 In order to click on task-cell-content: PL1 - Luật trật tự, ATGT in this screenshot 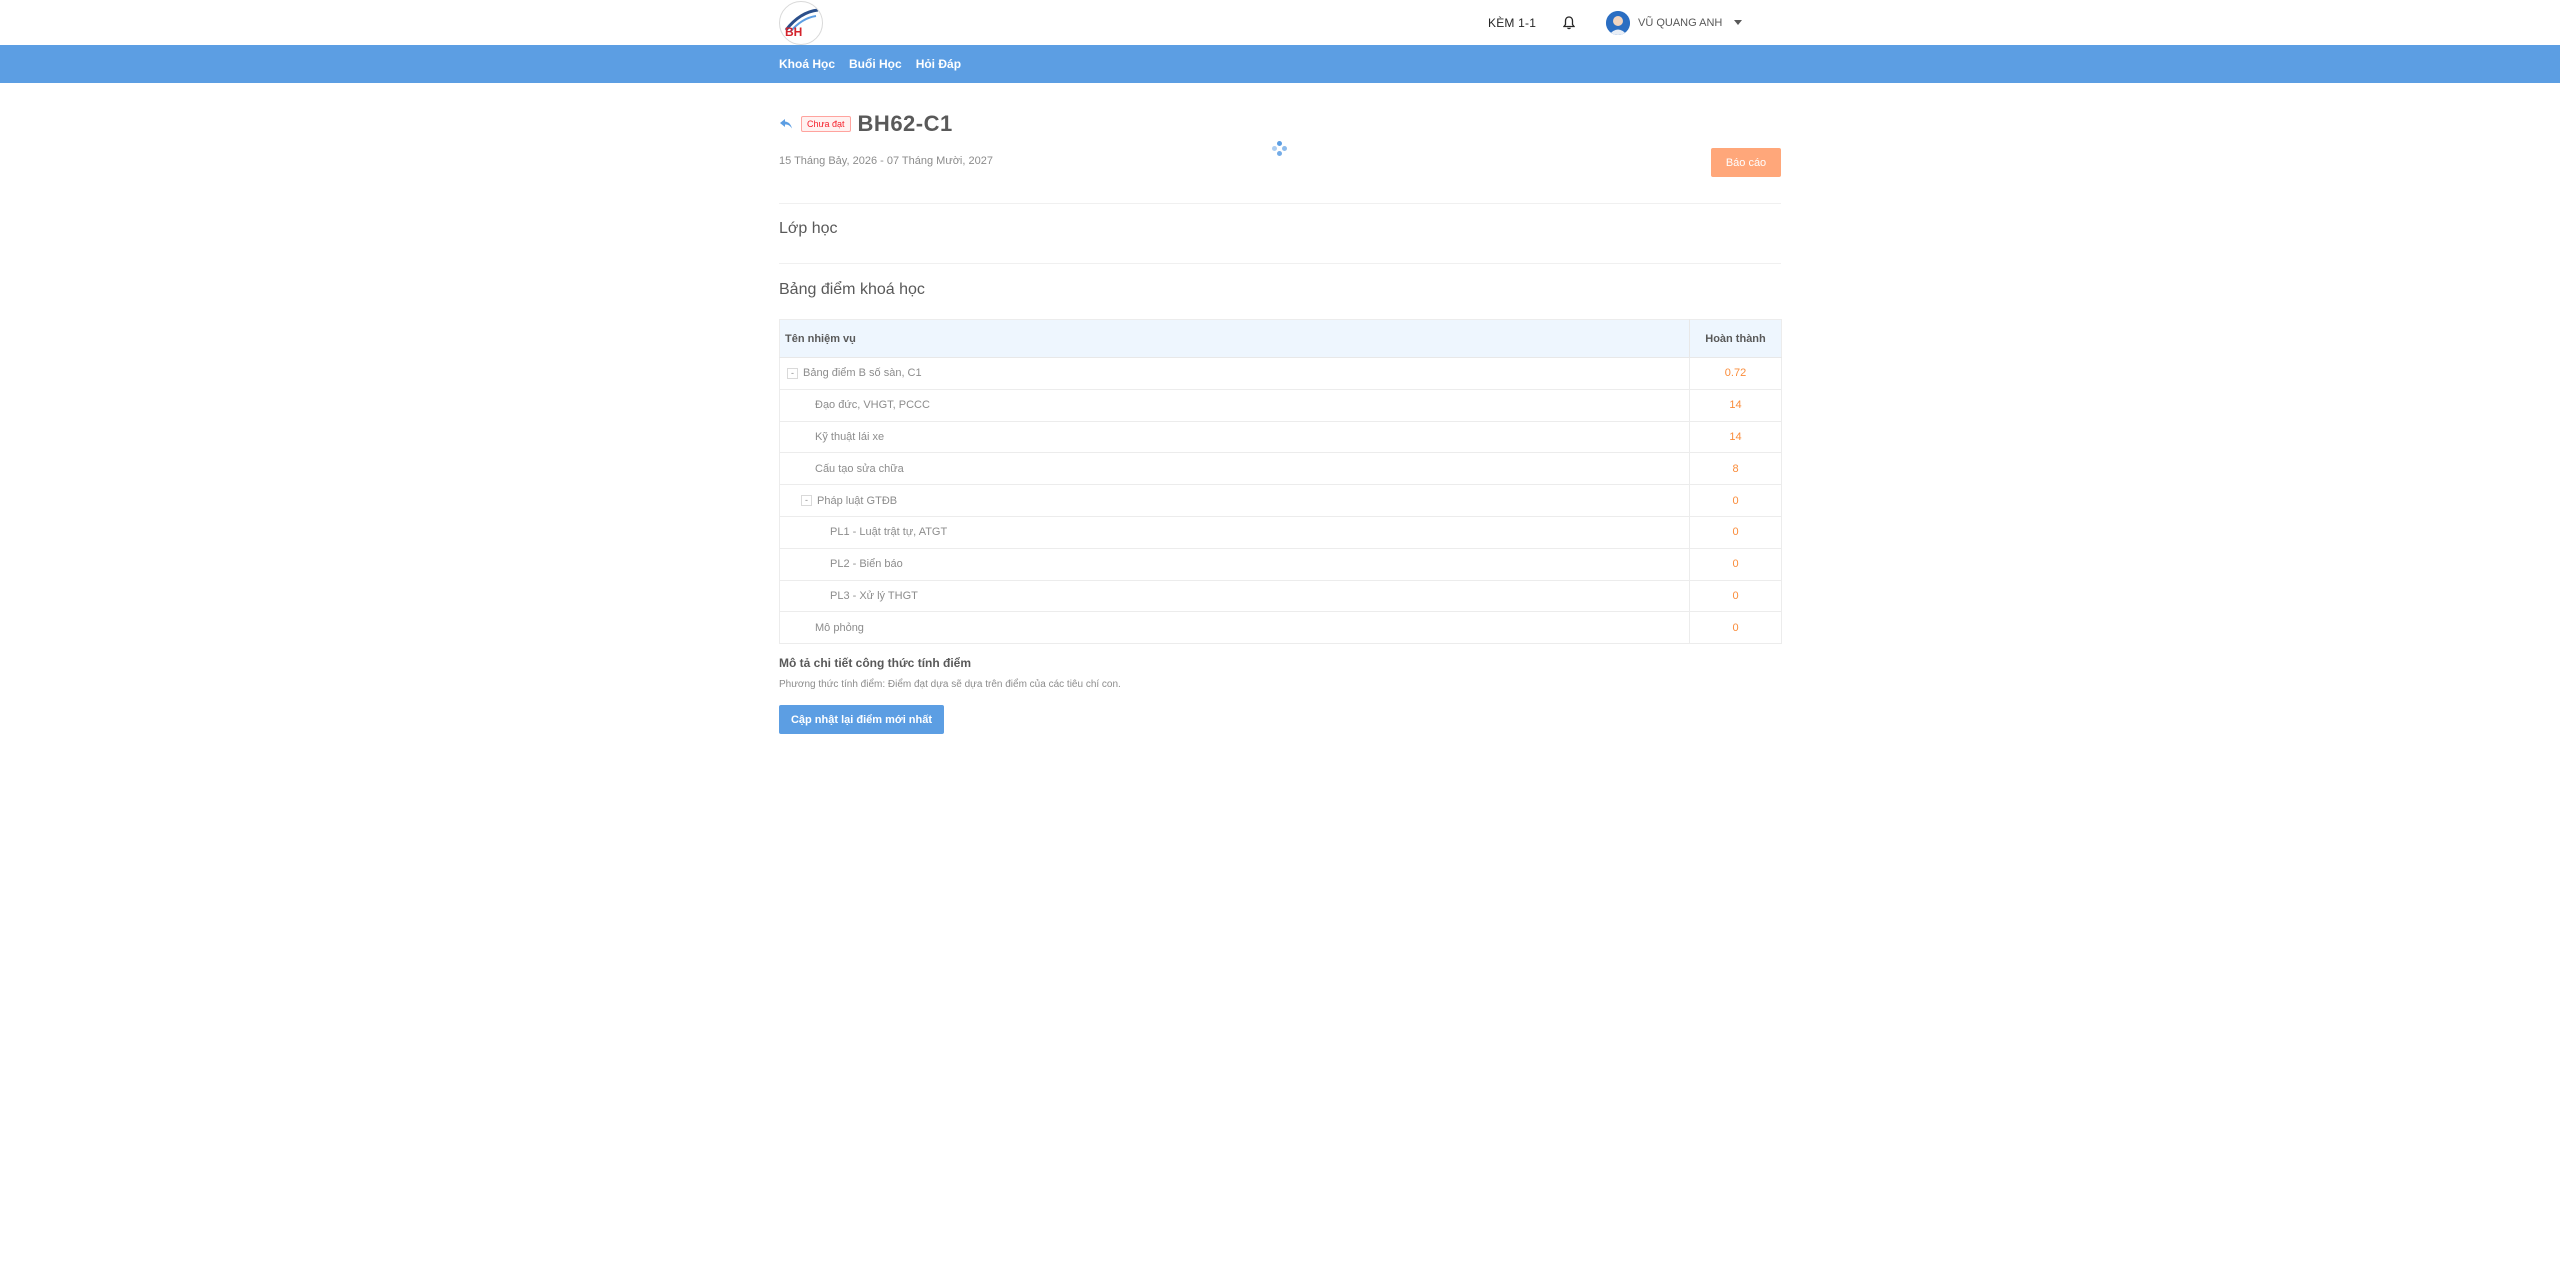, I will do `click(1234, 532)`.